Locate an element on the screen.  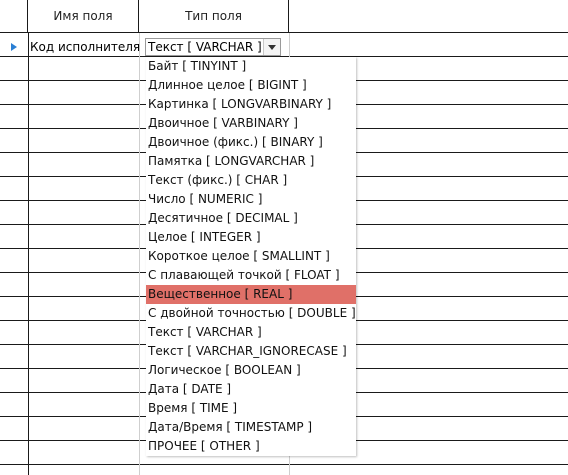
chevron-down-icon is located at coordinates (272, 47).